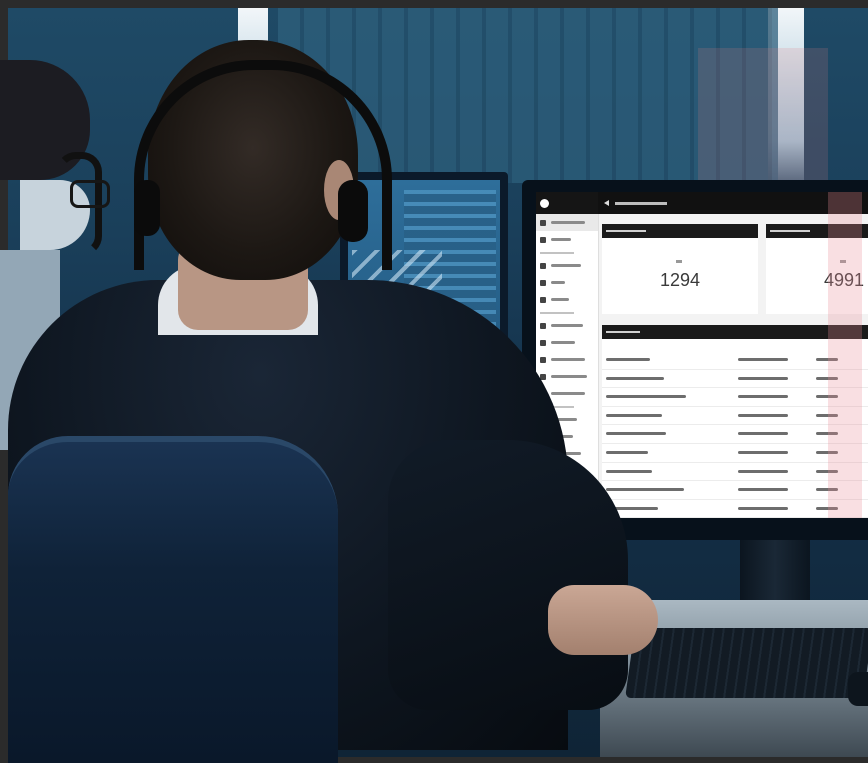 This screenshot has height=763, width=868. I want to click on operator-arm, so click(508, 575).